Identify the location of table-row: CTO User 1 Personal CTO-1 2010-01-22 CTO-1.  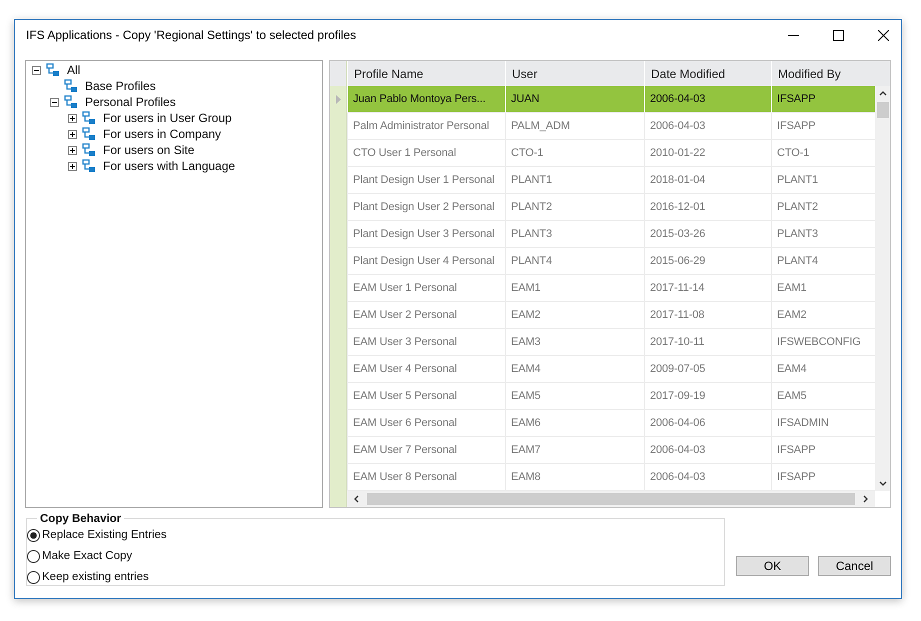
(602, 153).